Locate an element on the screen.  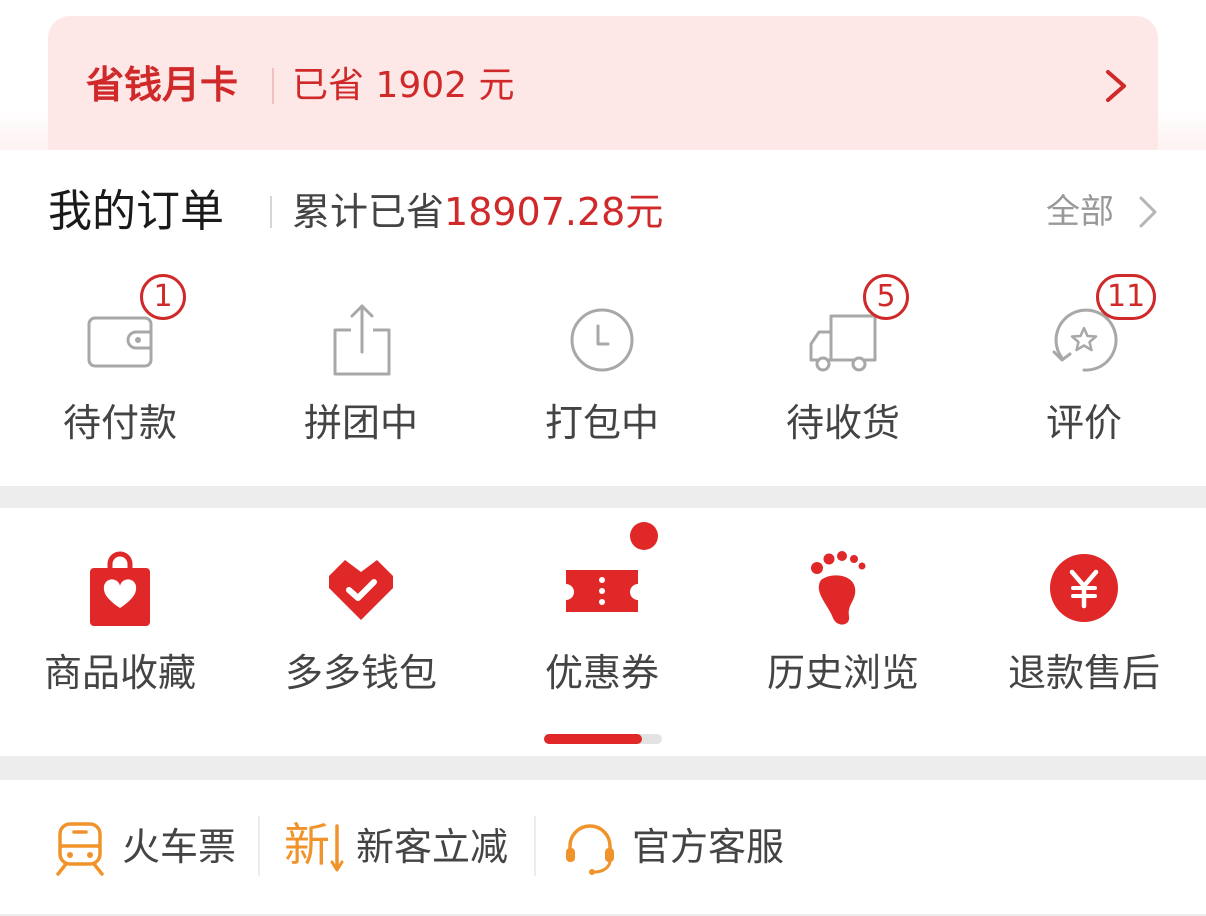
tool-browsing-history: 历史浏览 is located at coordinates (843, 623).